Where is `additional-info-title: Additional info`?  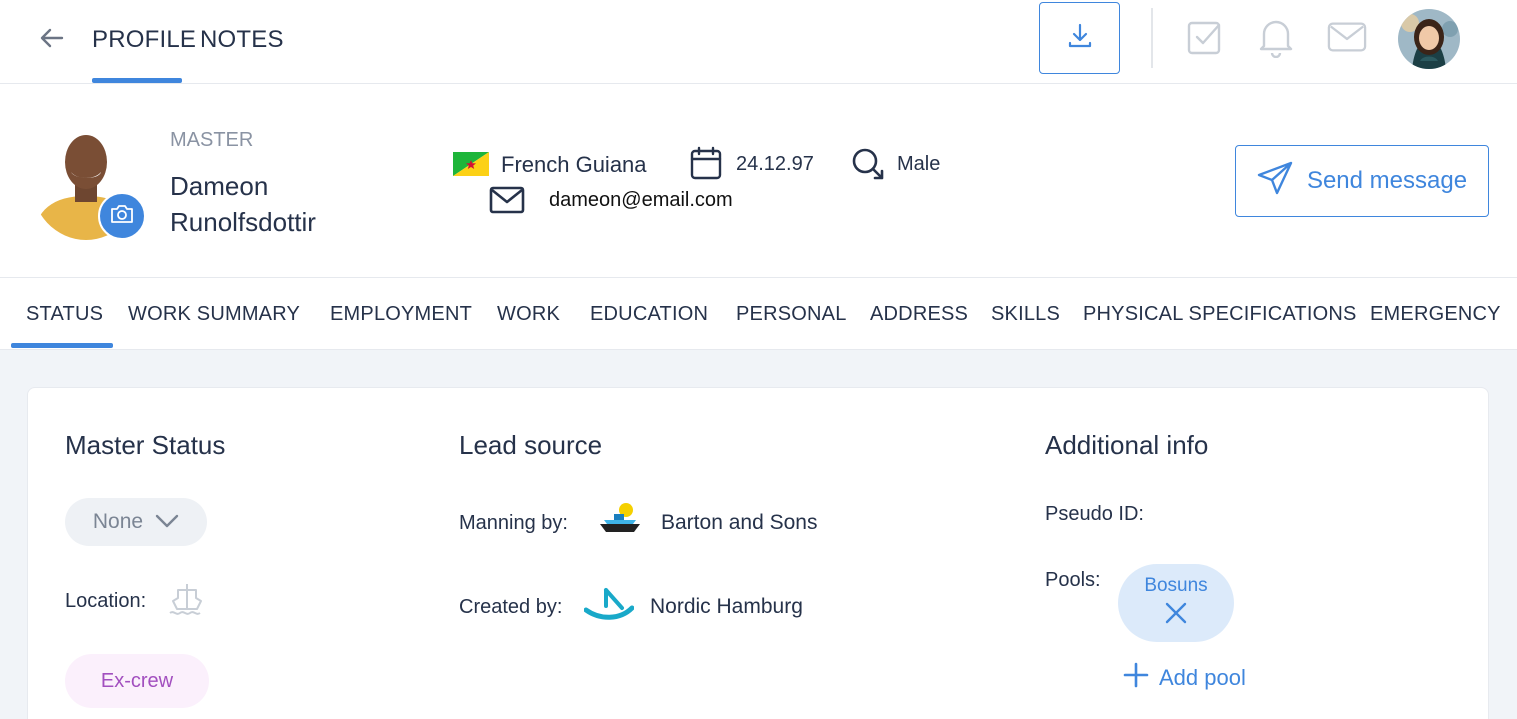
additional-info-title: Additional info is located at coordinates (1127, 445).